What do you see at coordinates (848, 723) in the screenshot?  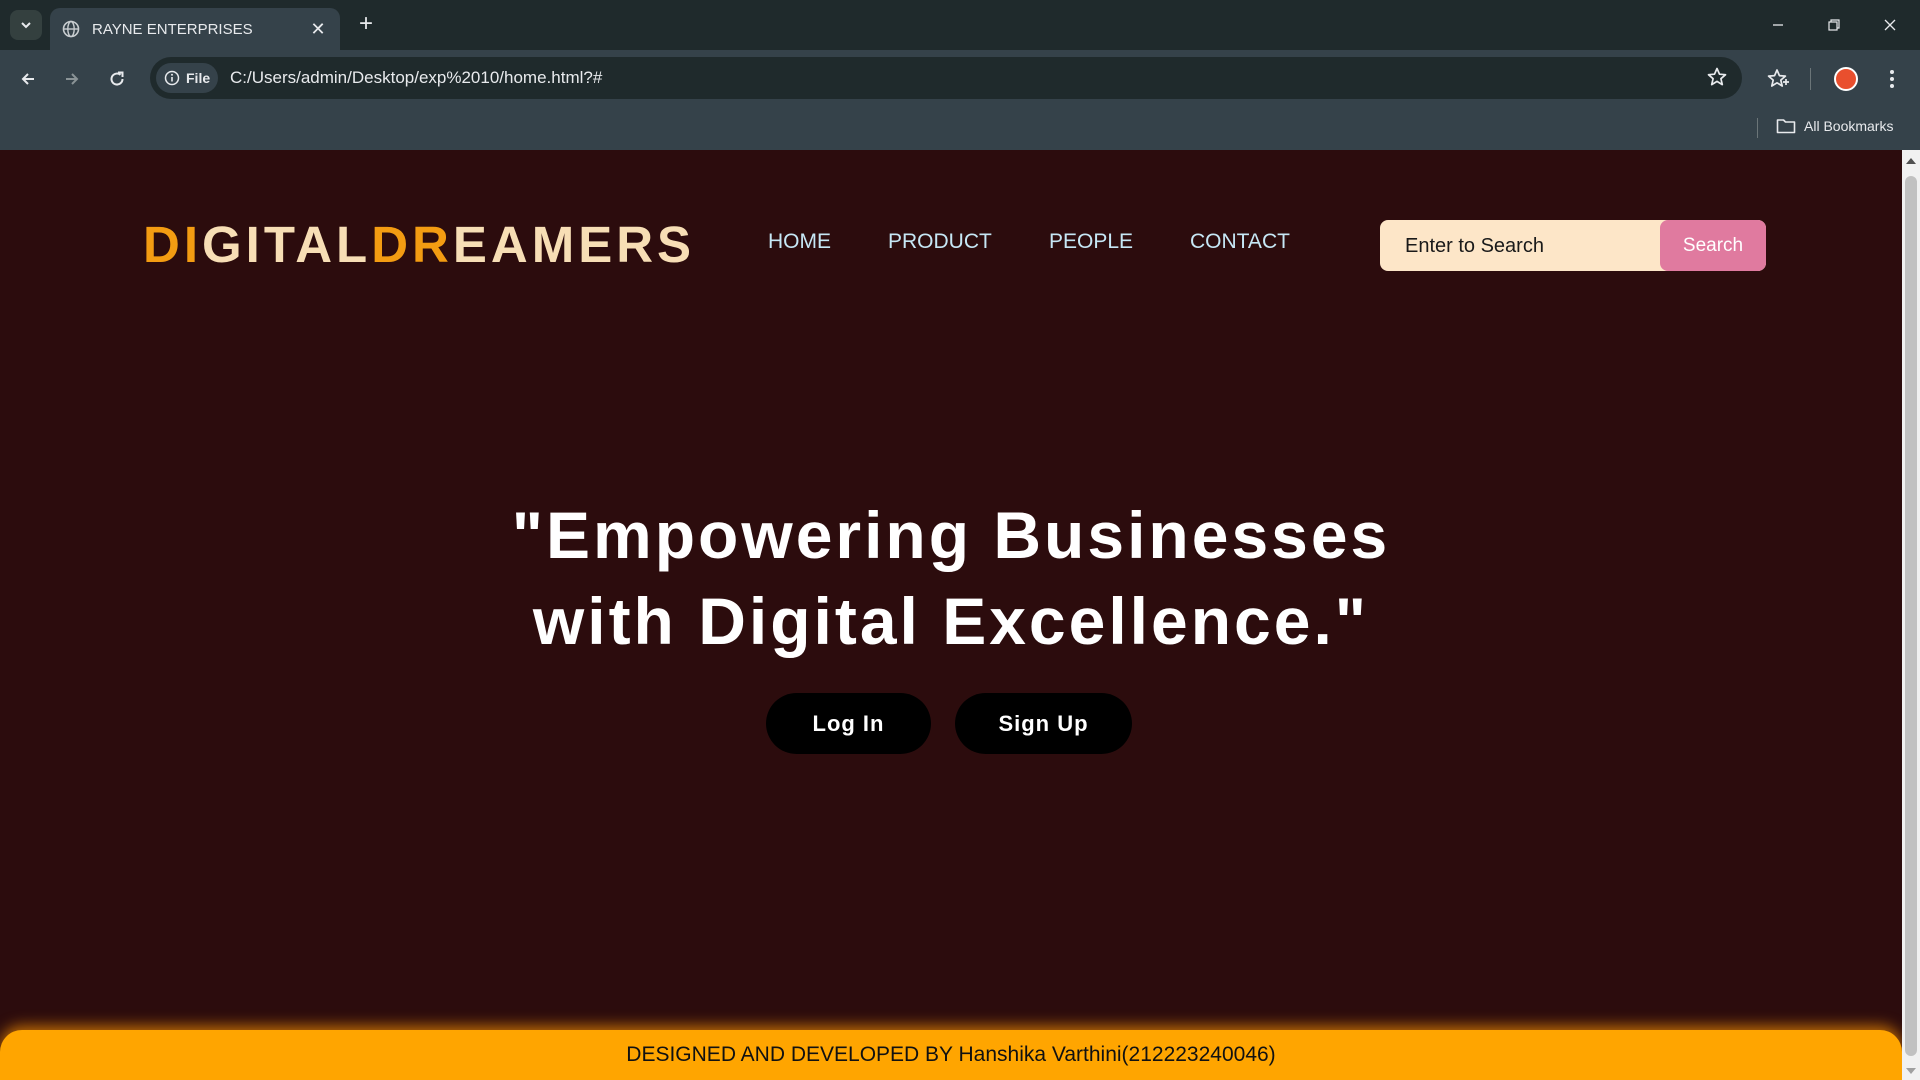 I see `login-button: Log In` at bounding box center [848, 723].